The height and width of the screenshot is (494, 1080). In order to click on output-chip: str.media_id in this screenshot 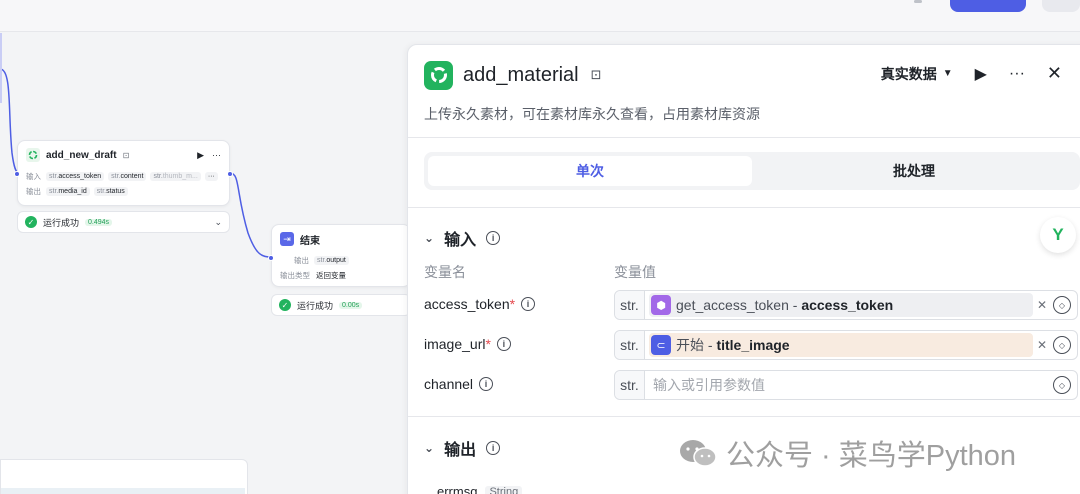, I will do `click(68, 191)`.